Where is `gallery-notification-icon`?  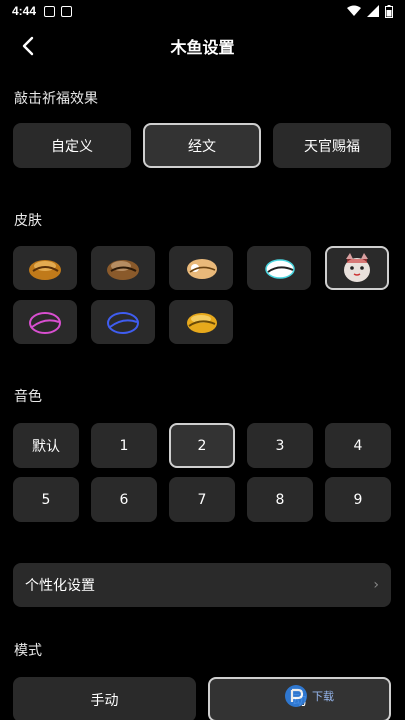
gallery-notification-icon is located at coordinates (50, 11).